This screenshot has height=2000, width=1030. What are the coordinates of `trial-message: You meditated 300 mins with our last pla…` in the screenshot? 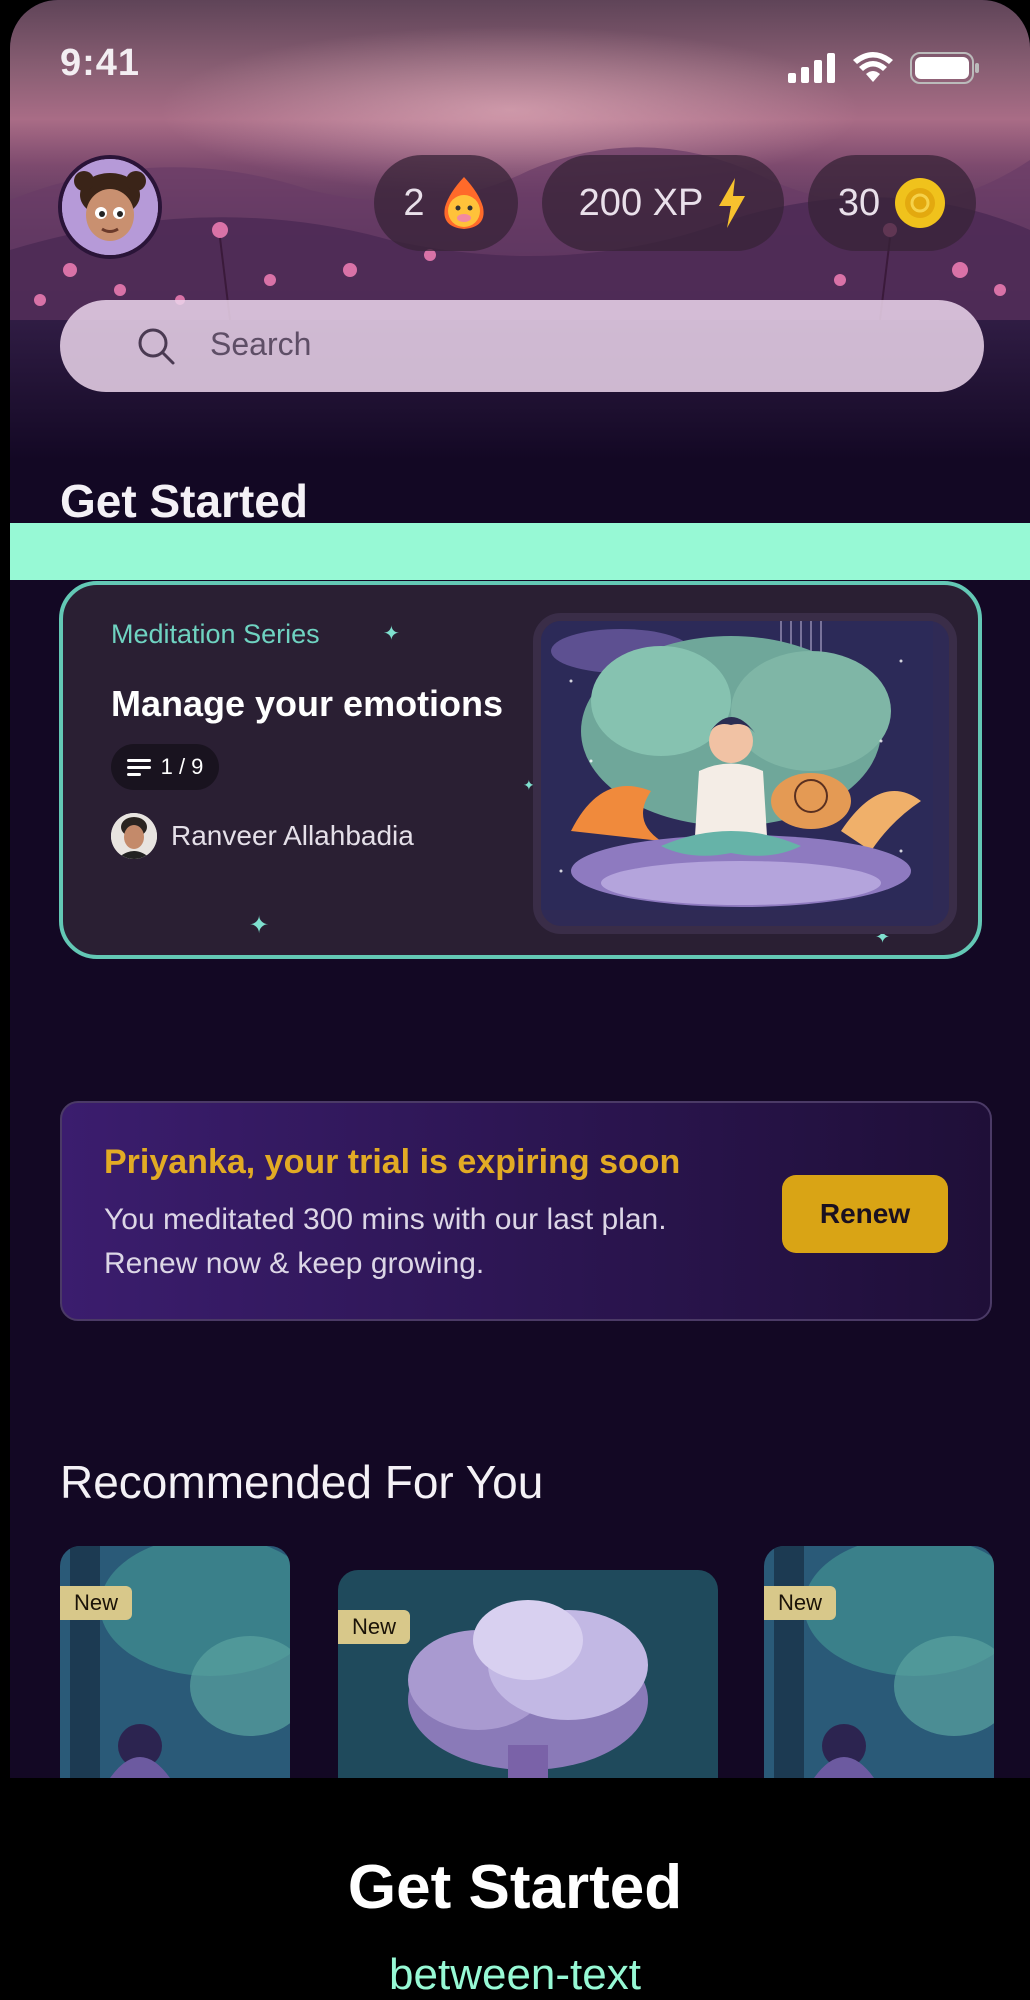 It's located at (385, 1241).